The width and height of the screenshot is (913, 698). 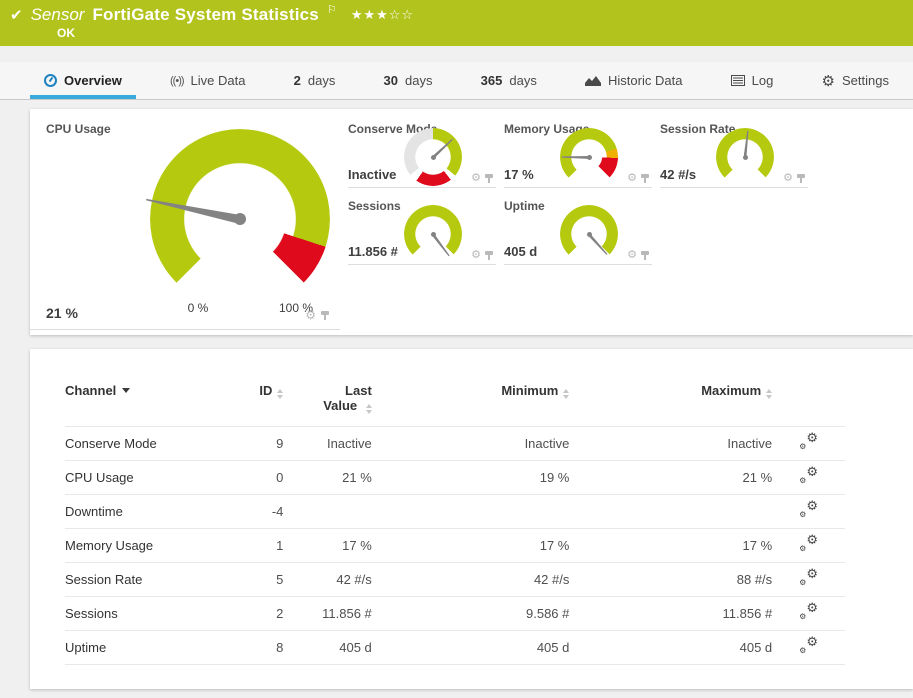 What do you see at coordinates (471, 398) in the screenshot?
I see `column-header-minimum: Minimum` at bounding box center [471, 398].